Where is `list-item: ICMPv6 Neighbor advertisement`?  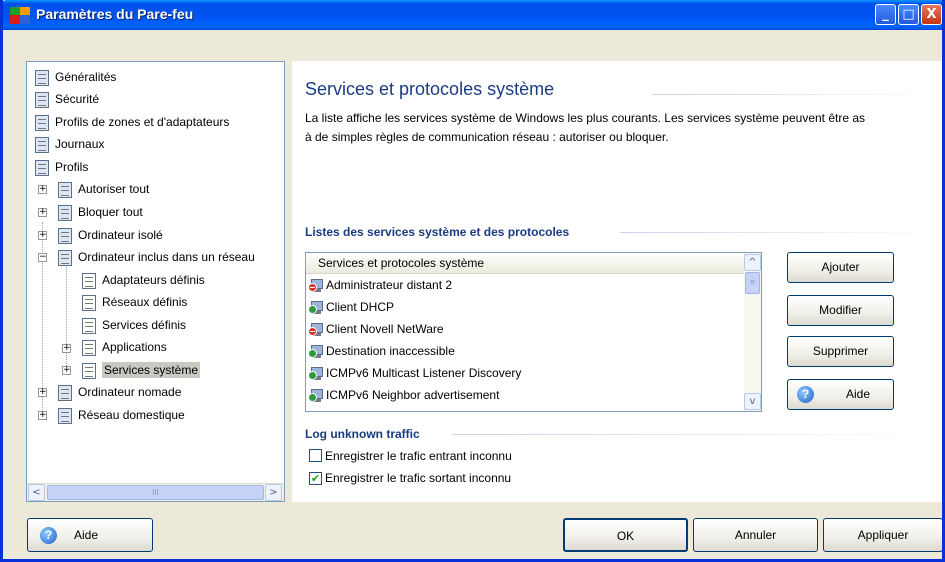 list-item: ICMPv6 Neighbor advertisement is located at coordinates (526, 395).